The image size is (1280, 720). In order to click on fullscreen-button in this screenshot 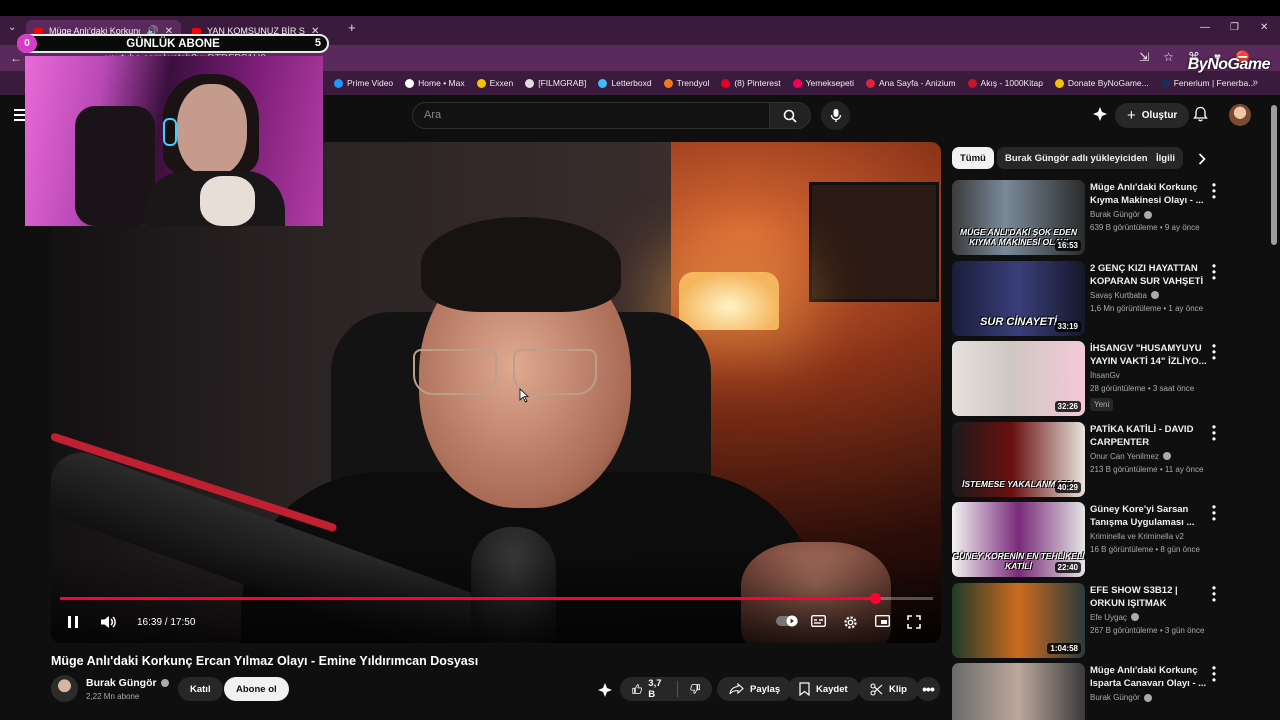, I will do `click(914, 622)`.